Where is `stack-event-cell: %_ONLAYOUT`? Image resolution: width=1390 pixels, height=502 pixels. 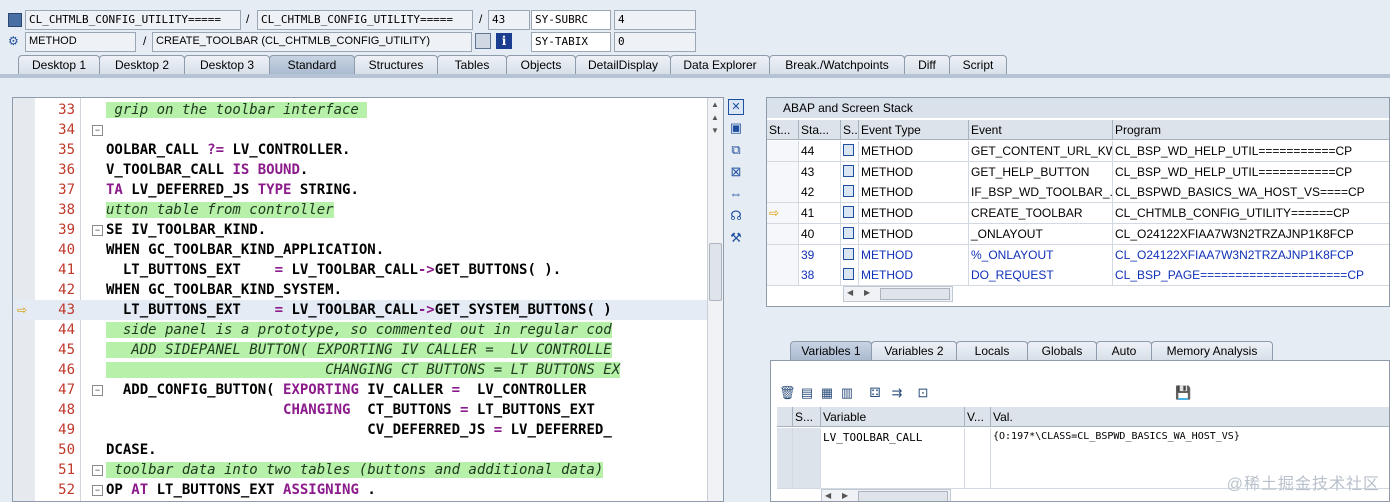 stack-event-cell: %_ONLAYOUT is located at coordinates (1041, 255).